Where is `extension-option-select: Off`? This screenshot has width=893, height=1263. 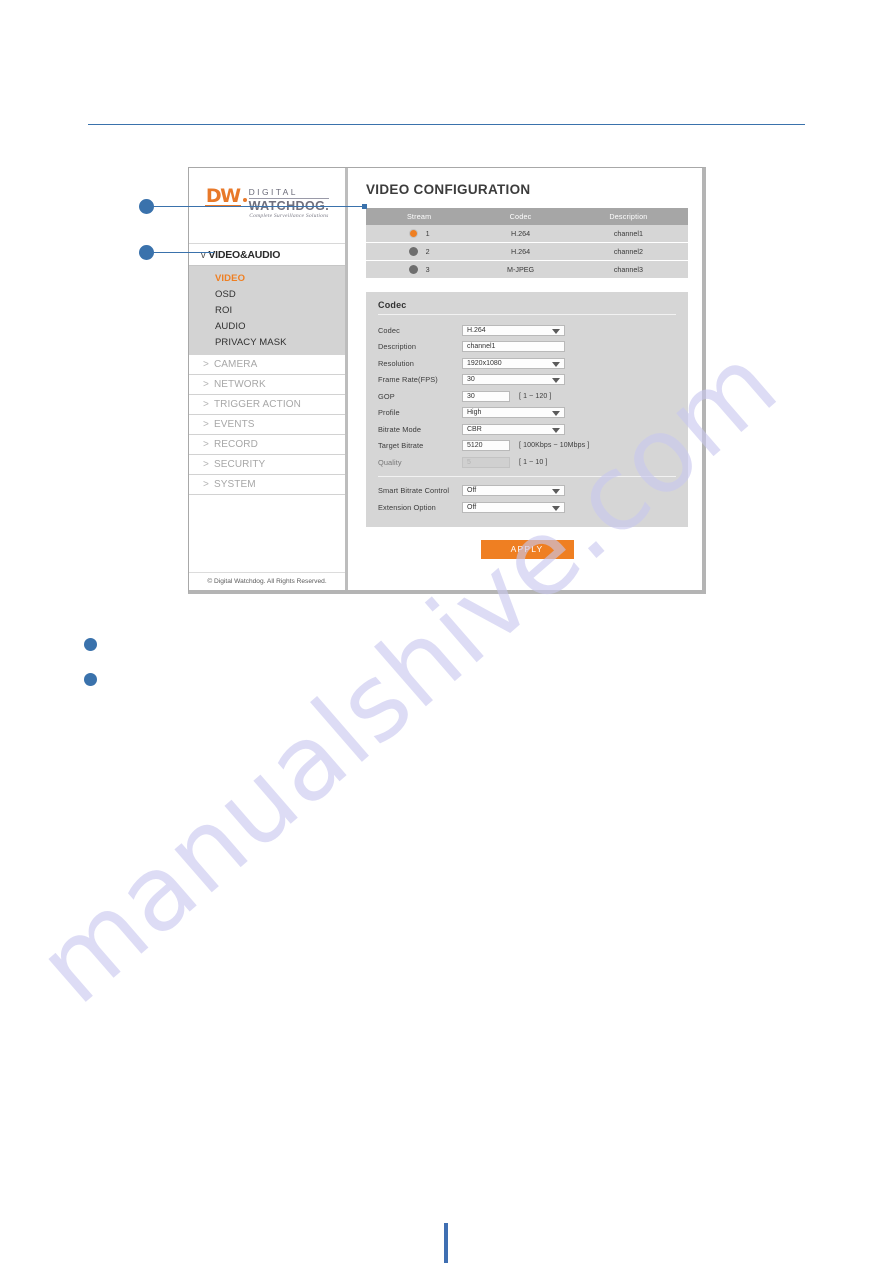 extension-option-select: Off is located at coordinates (513, 507).